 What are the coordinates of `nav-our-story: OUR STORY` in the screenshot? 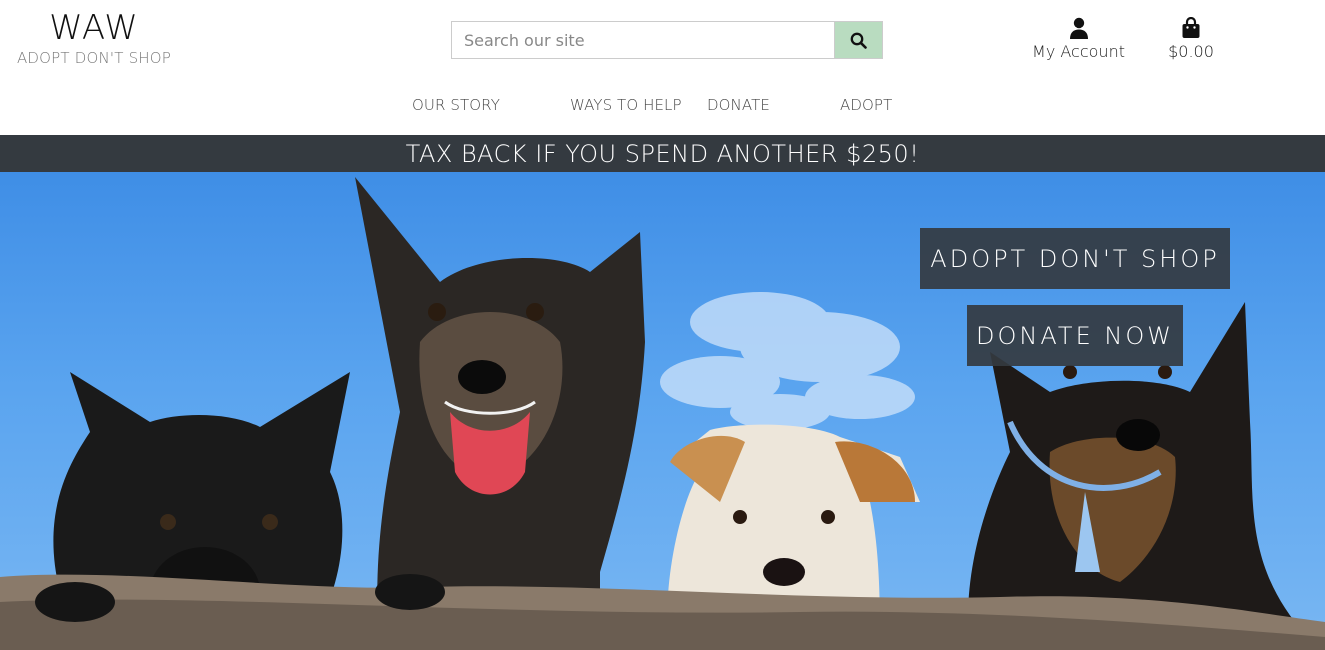 It's located at (456, 105).